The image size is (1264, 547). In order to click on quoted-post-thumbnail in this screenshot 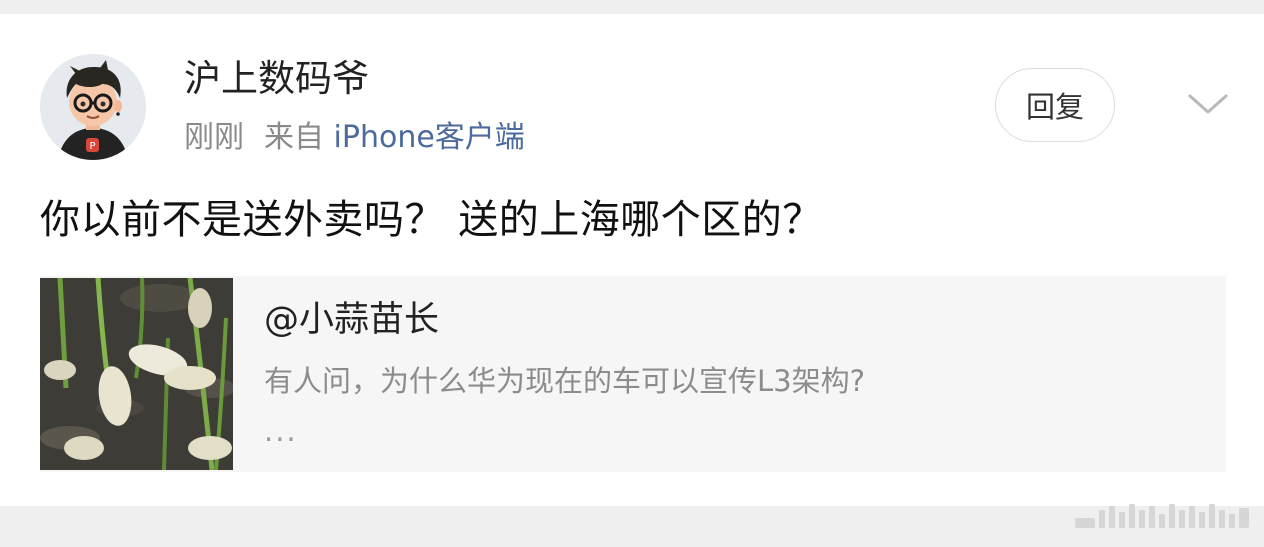, I will do `click(136, 374)`.